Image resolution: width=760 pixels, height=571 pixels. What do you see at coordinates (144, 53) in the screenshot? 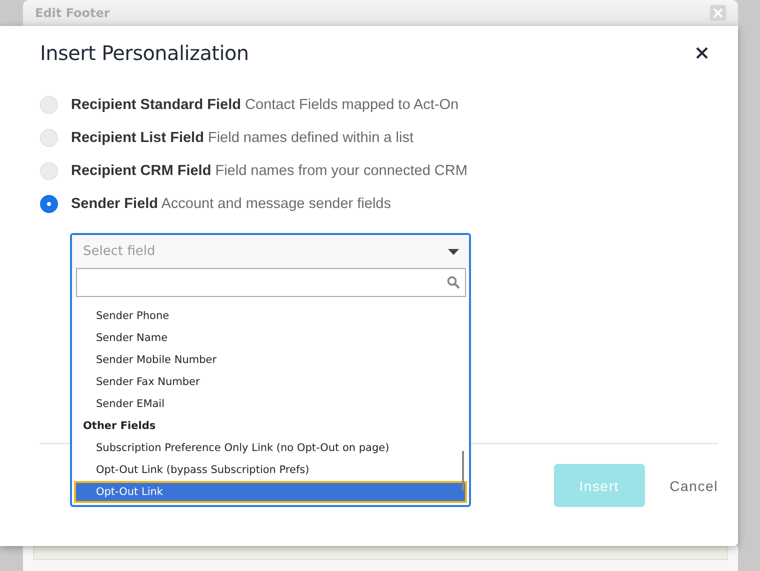
I see `dialog-title: Insert Personalization` at bounding box center [144, 53].